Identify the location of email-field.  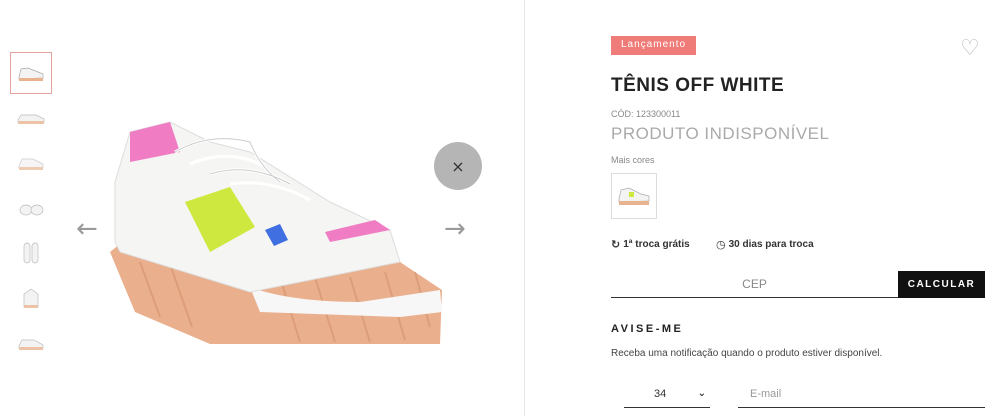
(861, 394).